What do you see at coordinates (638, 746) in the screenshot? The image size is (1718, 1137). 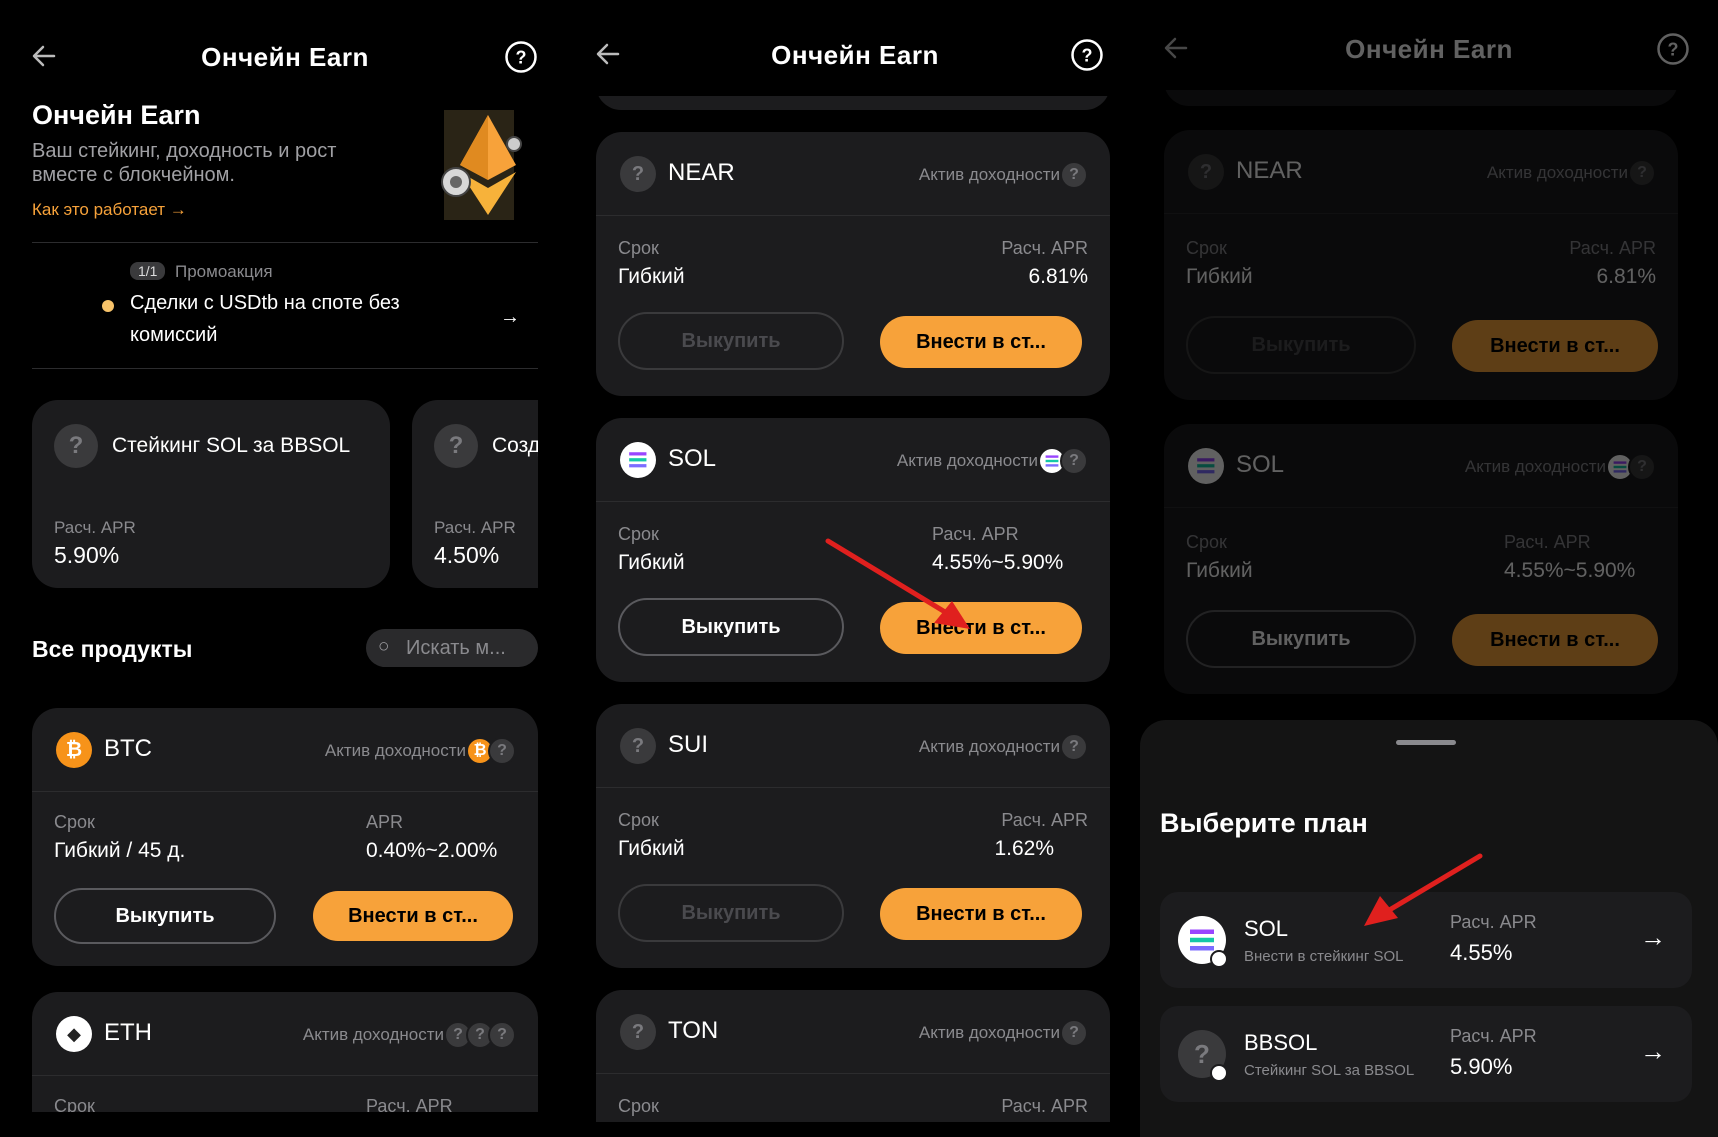 I see `sui-icon: ?` at bounding box center [638, 746].